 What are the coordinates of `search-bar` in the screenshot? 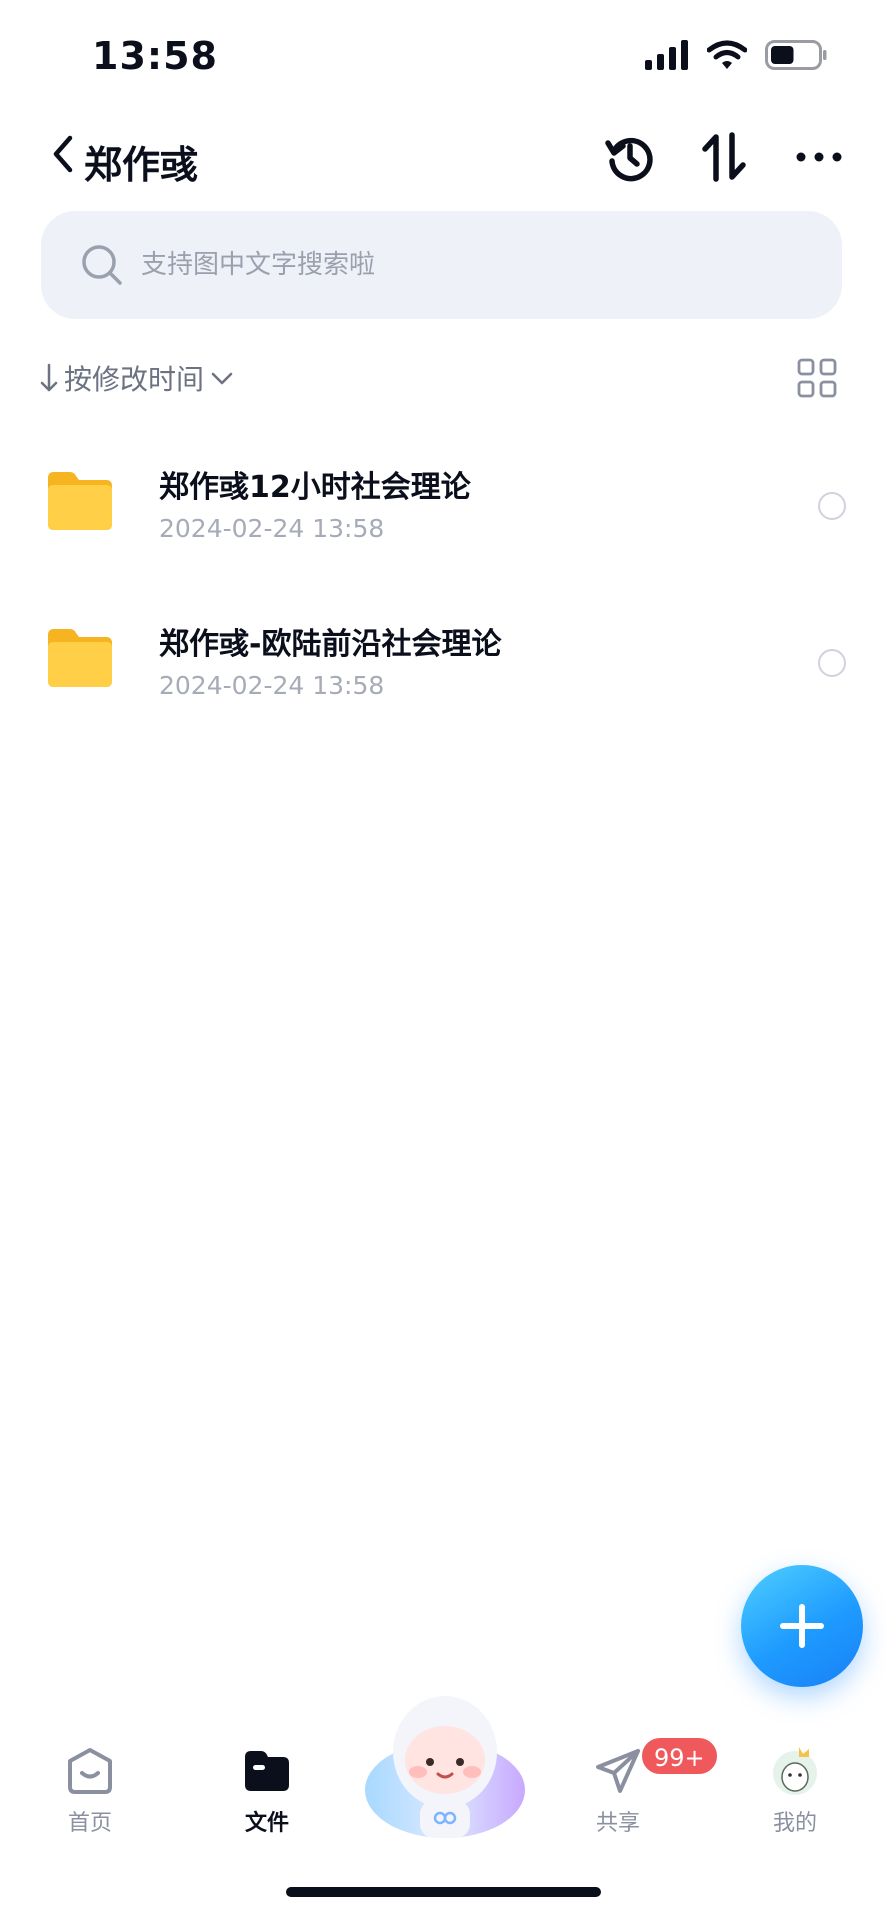 It's located at (441, 265).